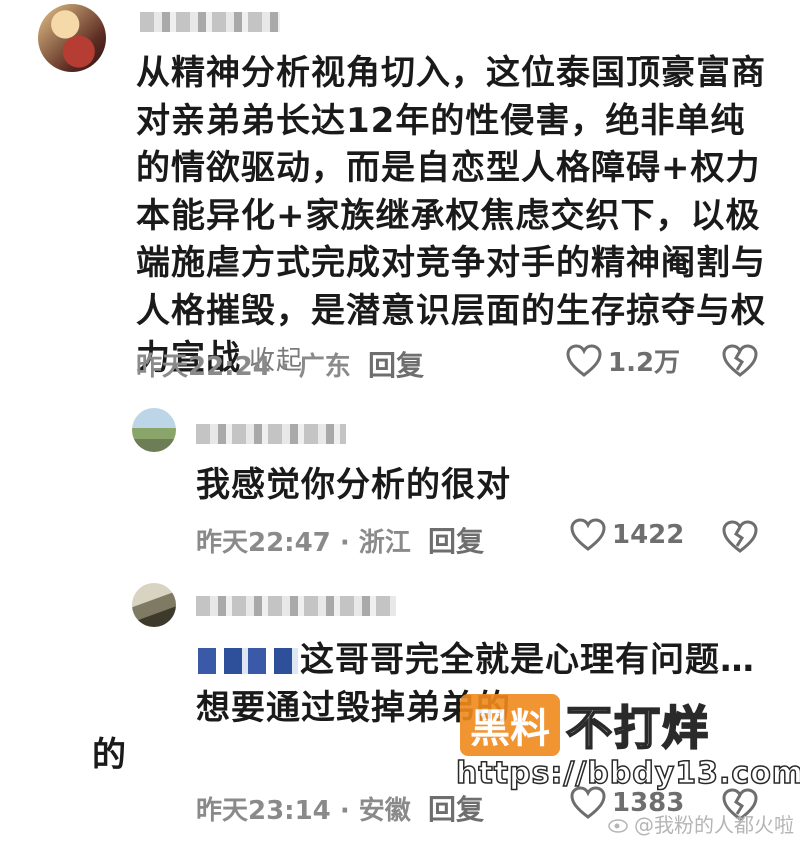 This screenshot has height=844, width=800. Describe the element at coordinates (303, 811) in the screenshot. I see `comment-time-location: 昨天23:14 · 安徽` at that location.